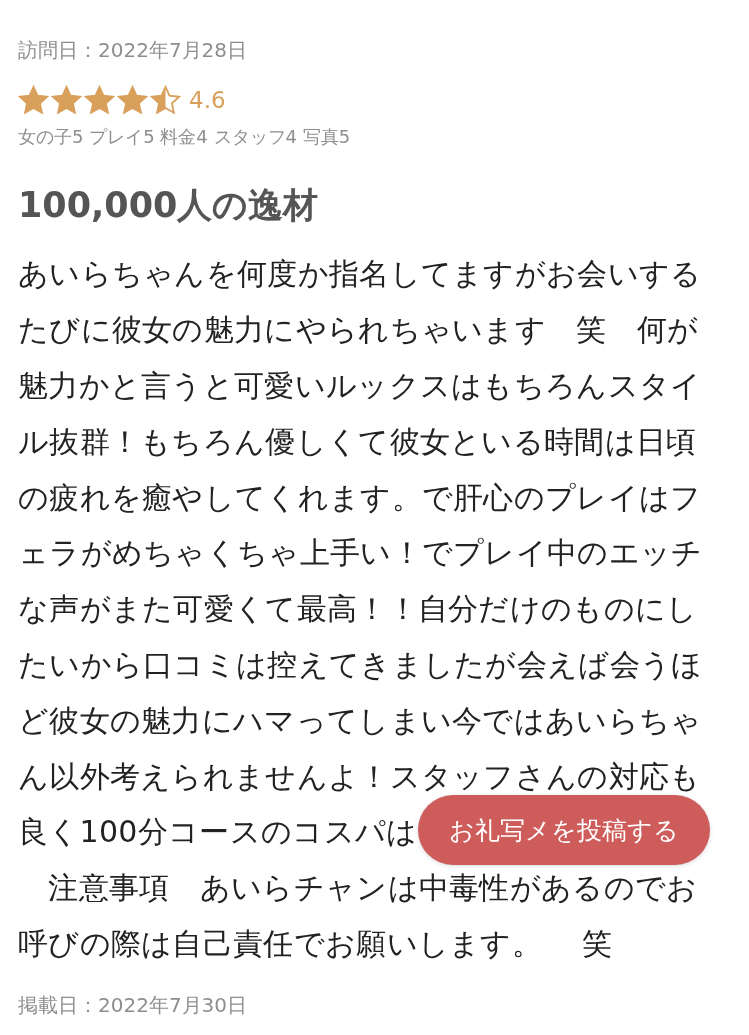 The height and width of the screenshot is (1035, 749). What do you see at coordinates (360, 274) in the screenshot?
I see `review-text-line: あいらちゃんを何度か指名してますがお会いする` at bounding box center [360, 274].